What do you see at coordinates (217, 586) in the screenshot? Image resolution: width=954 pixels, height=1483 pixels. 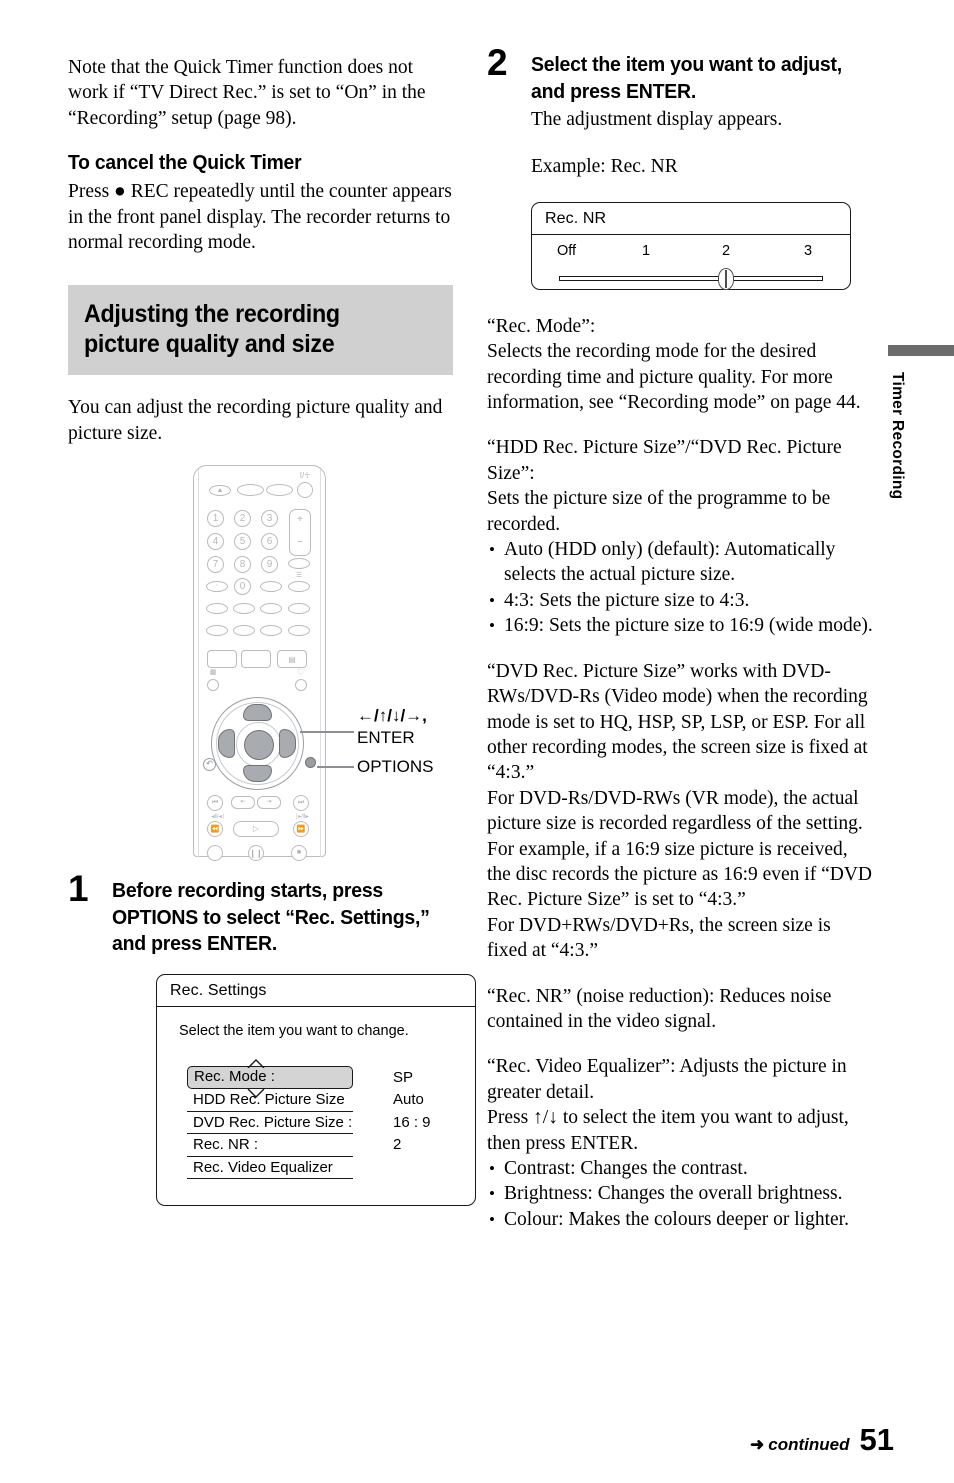 I see `clear-icon: ◦` at bounding box center [217, 586].